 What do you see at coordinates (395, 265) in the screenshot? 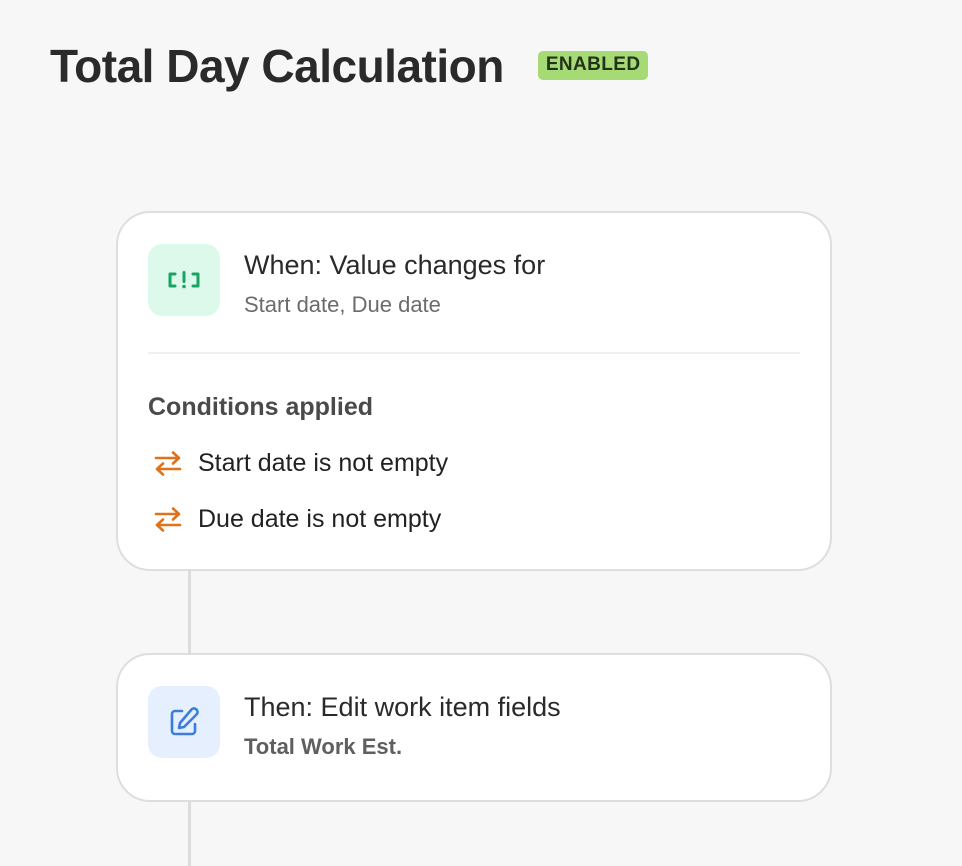
I see `trigger-title: When: Value changes for` at bounding box center [395, 265].